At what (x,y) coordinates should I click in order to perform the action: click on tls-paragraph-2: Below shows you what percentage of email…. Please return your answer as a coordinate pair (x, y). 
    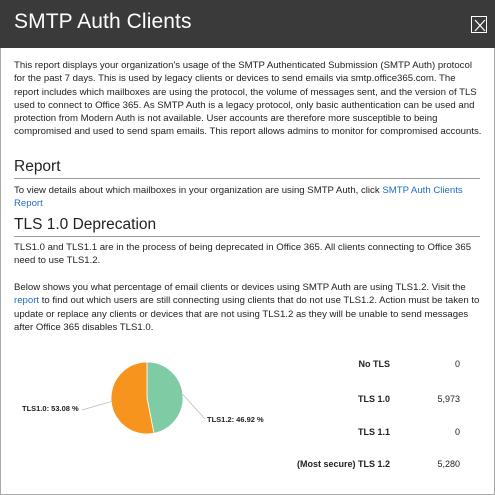
    Looking at the image, I should click on (248, 307).